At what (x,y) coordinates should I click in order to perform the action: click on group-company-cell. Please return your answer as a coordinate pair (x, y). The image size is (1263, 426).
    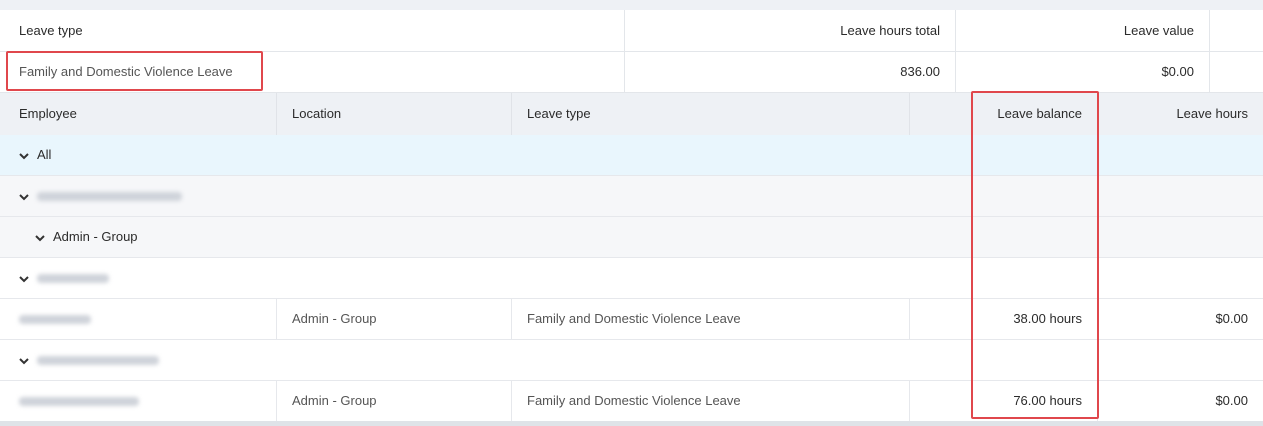
    Looking at the image, I should click on (100, 196).